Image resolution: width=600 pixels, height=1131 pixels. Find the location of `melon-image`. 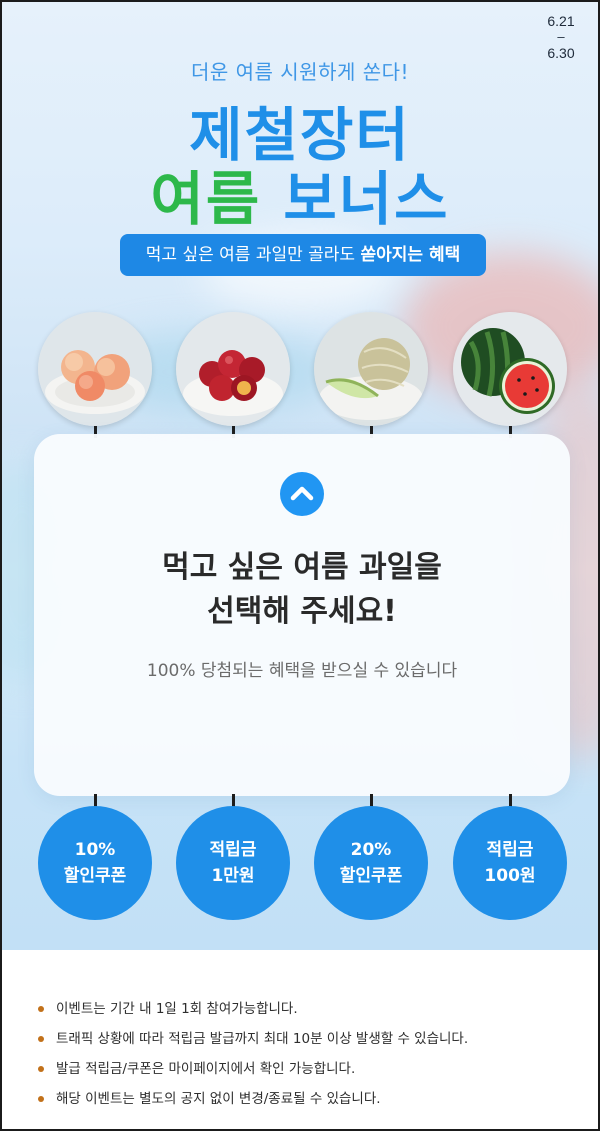

melon-image is located at coordinates (371, 369).